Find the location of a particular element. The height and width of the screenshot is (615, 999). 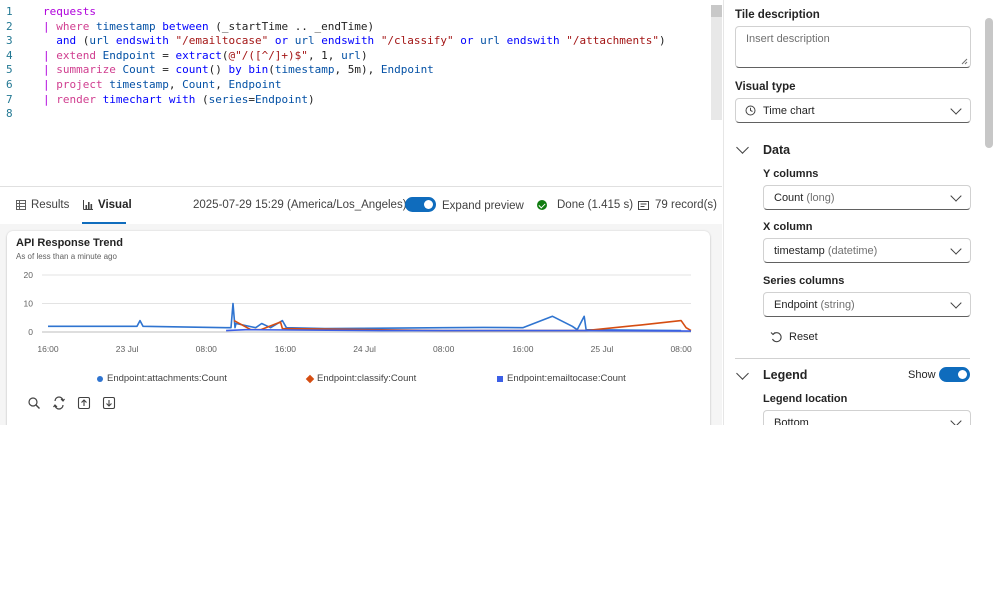

x-column-dropdown: timestamp (datetime) is located at coordinates (867, 250).